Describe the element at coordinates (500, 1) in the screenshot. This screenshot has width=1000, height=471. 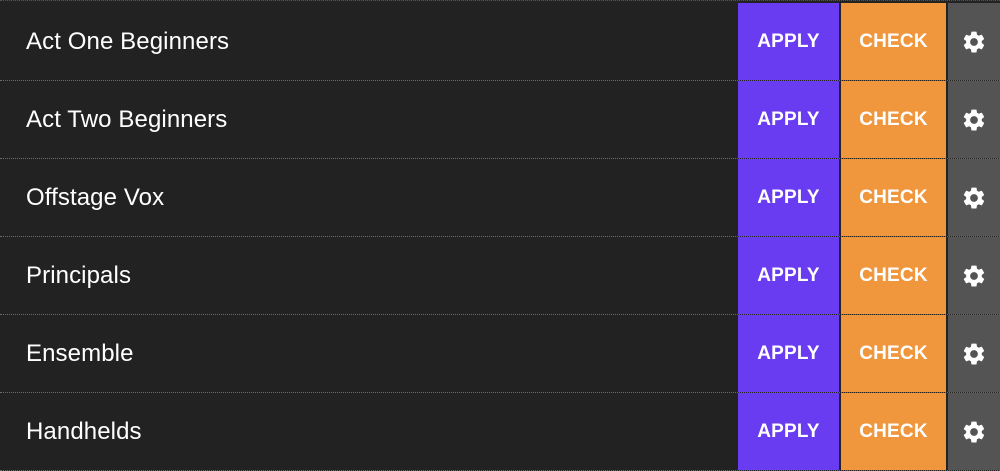
I see `divider` at that location.